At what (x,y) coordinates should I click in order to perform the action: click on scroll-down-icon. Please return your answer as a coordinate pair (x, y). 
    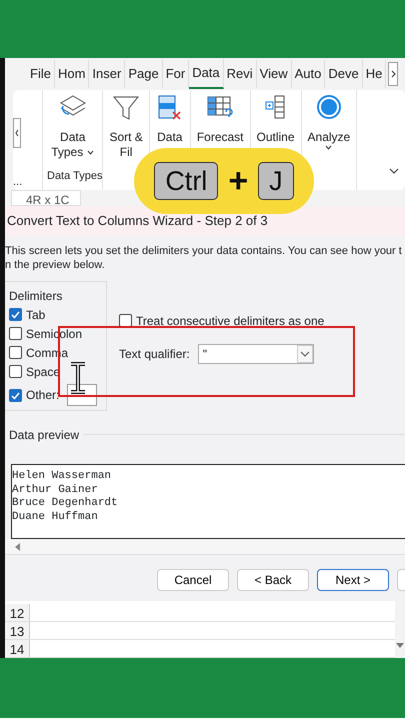
    Looking at the image, I should click on (400, 645).